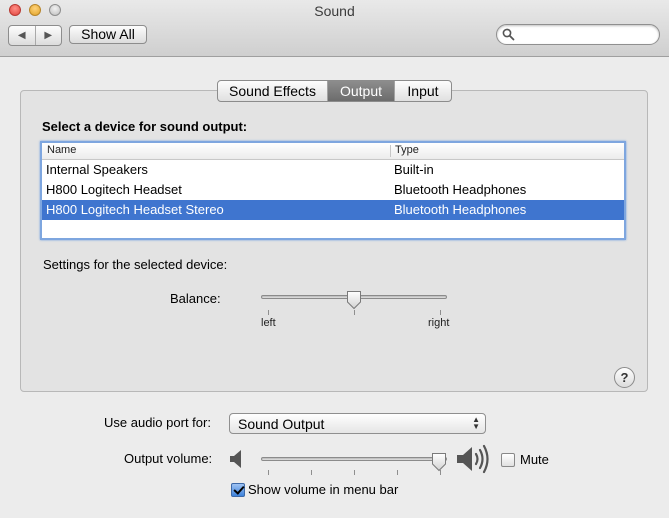  I want to click on audio-port-select: Sound Output ▲ ▼, so click(357, 423).